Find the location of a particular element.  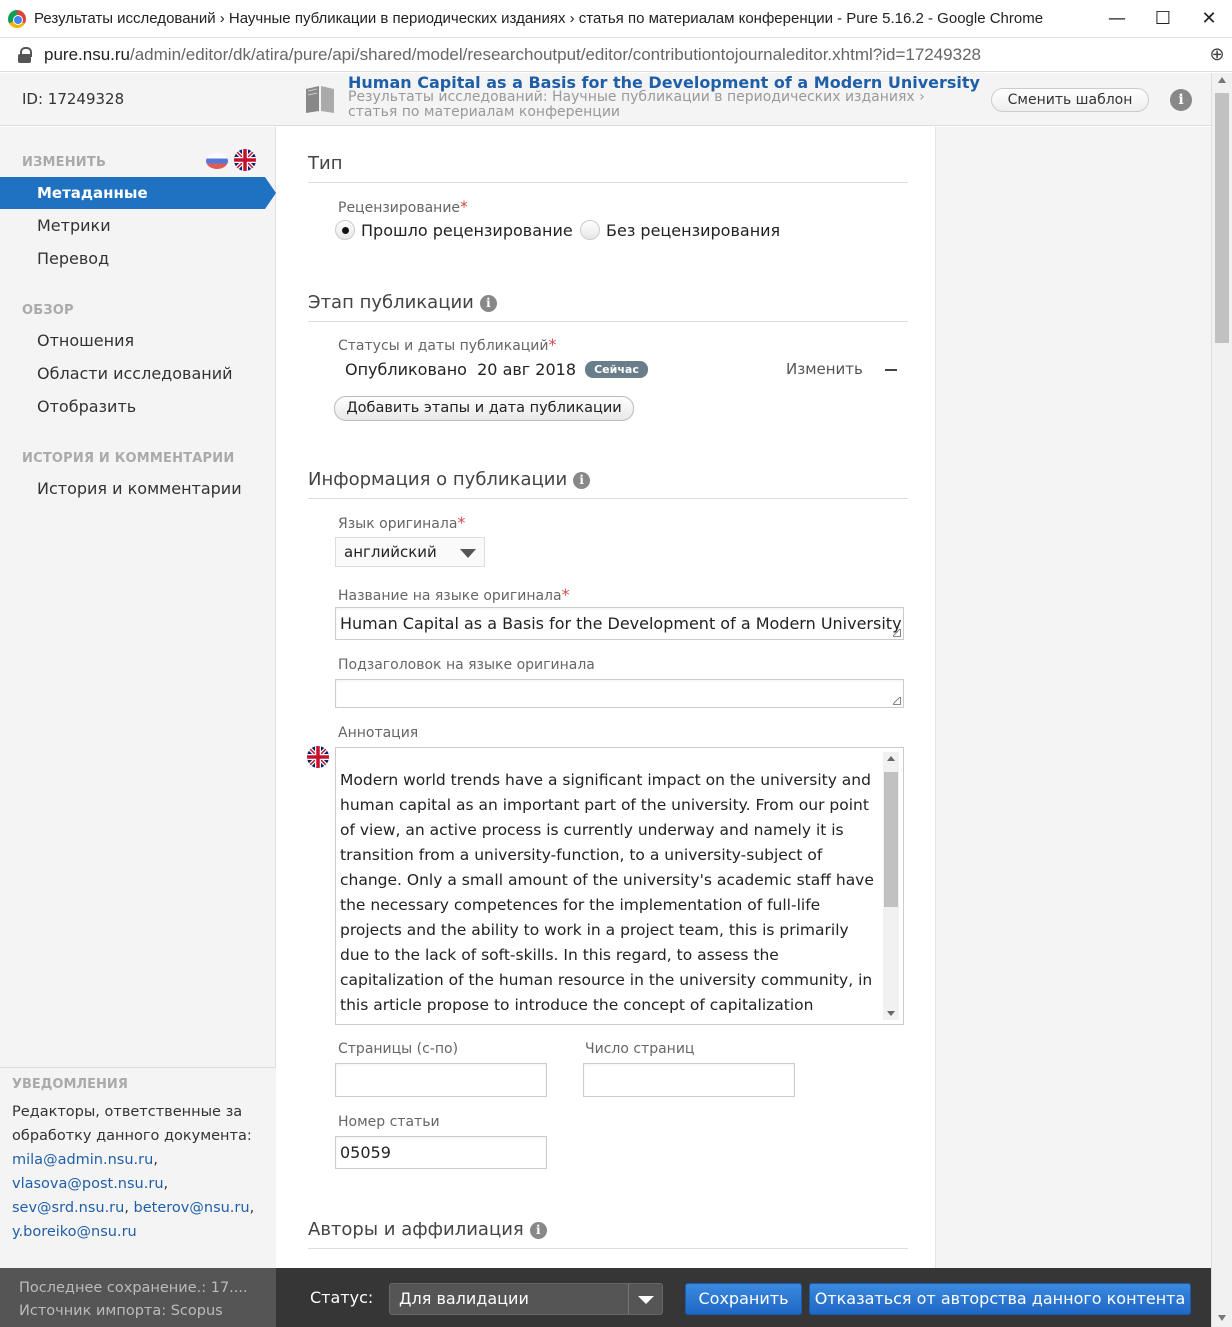

document-id: ID: 17249328 is located at coordinates (73, 99).